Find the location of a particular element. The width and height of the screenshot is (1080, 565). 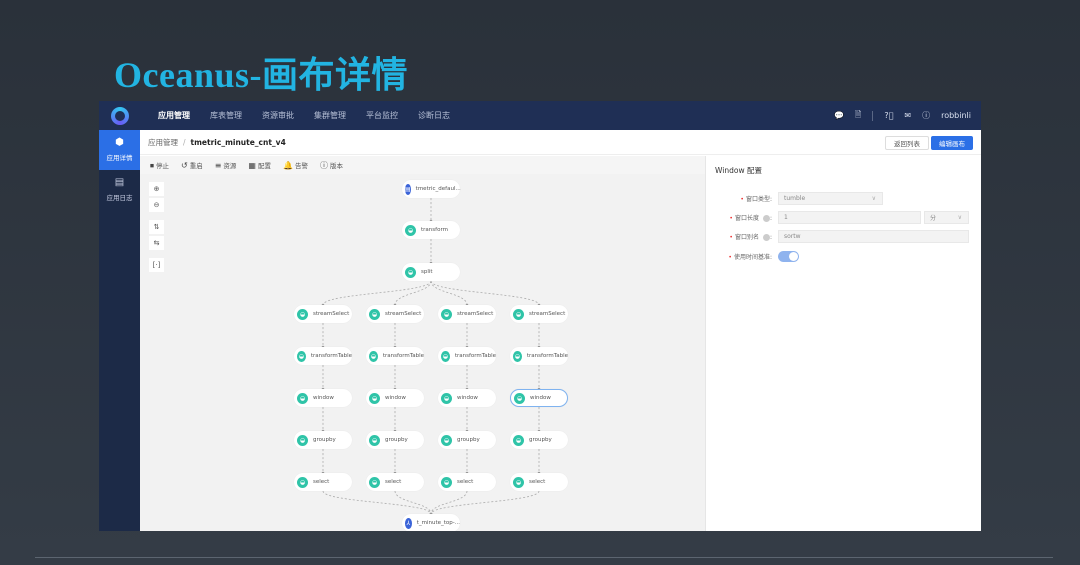

nav-diagnostic-log: 诊断日志 is located at coordinates (434, 115).